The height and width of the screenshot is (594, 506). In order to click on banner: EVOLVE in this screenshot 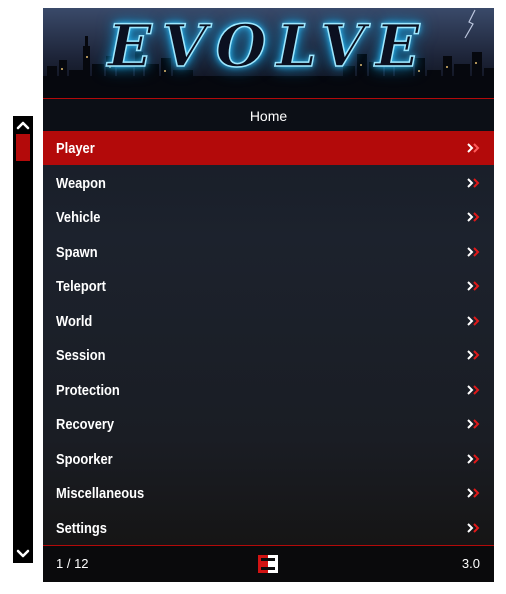, I will do `click(268, 53)`.